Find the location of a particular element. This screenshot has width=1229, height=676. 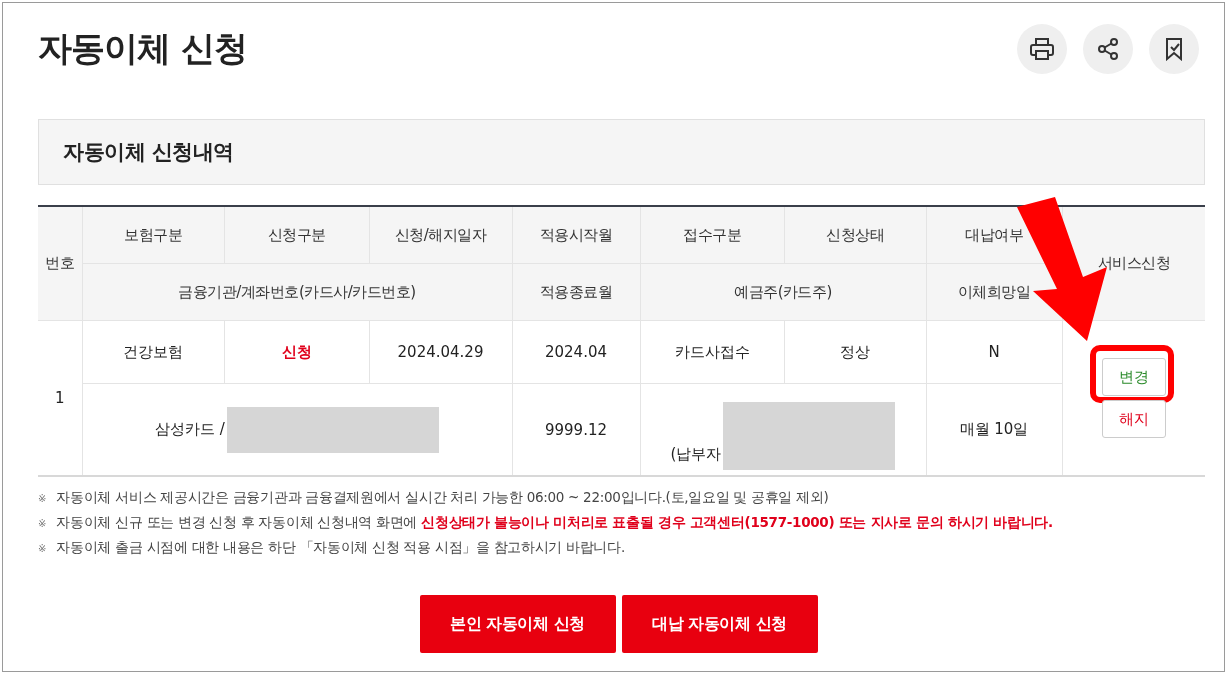

print-button is located at coordinates (1042, 49).